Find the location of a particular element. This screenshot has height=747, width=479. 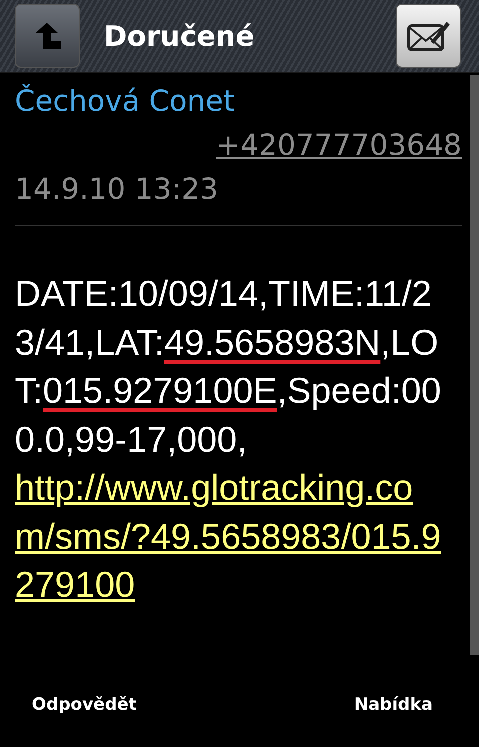

reply-softkey: Odpovědět is located at coordinates (84, 705).